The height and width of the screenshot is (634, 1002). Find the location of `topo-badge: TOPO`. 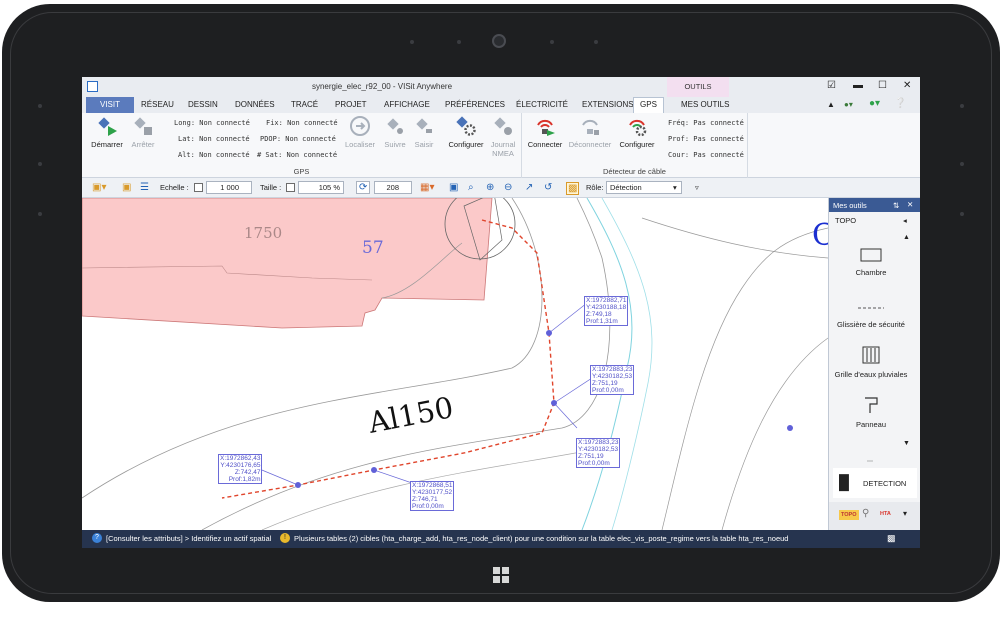

topo-badge: TOPO is located at coordinates (849, 515).